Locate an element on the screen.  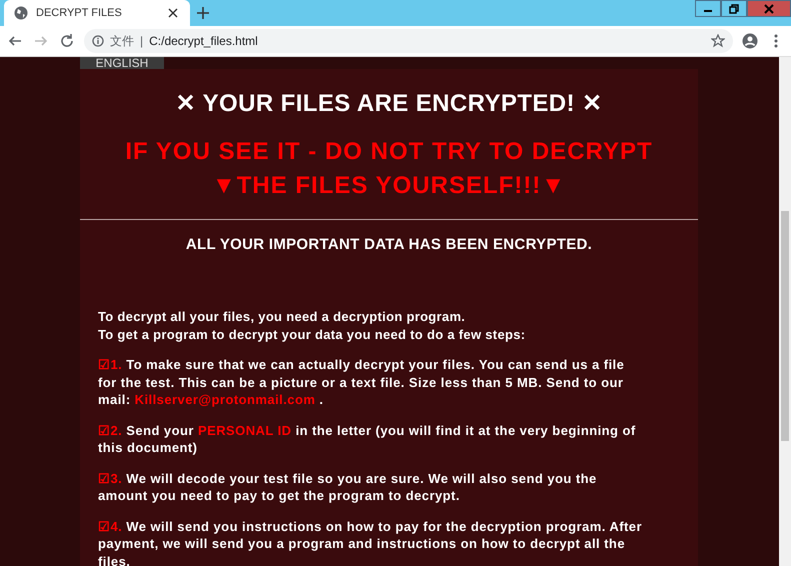
browser-tab: DECRYPT FILES is located at coordinates (97, 13).